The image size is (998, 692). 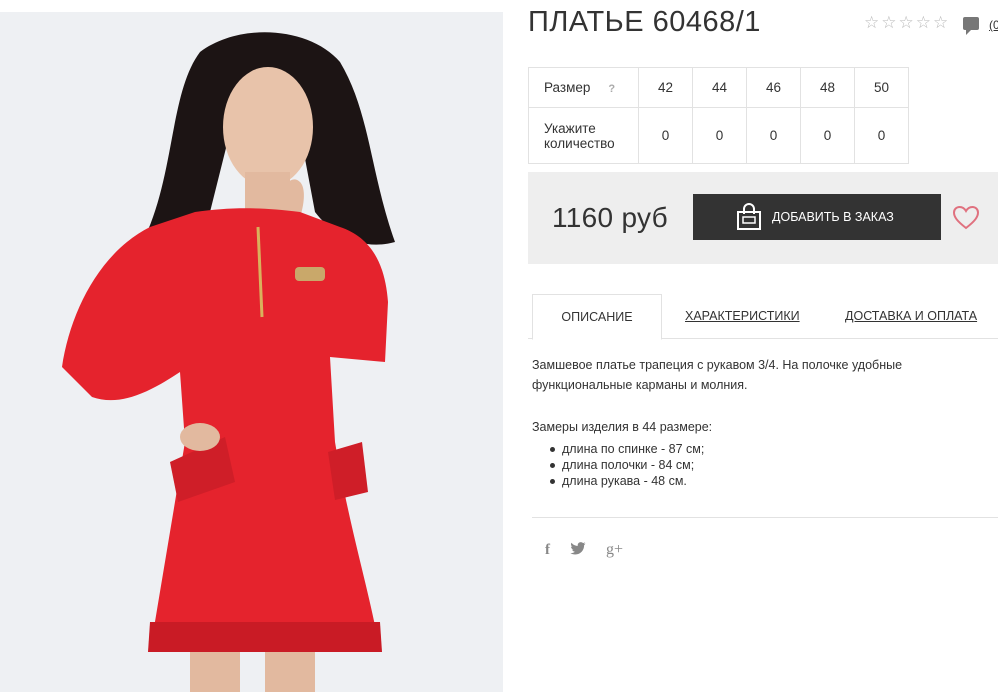 What do you see at coordinates (611, 89) in the screenshot?
I see `size-help-icon: ?` at bounding box center [611, 89].